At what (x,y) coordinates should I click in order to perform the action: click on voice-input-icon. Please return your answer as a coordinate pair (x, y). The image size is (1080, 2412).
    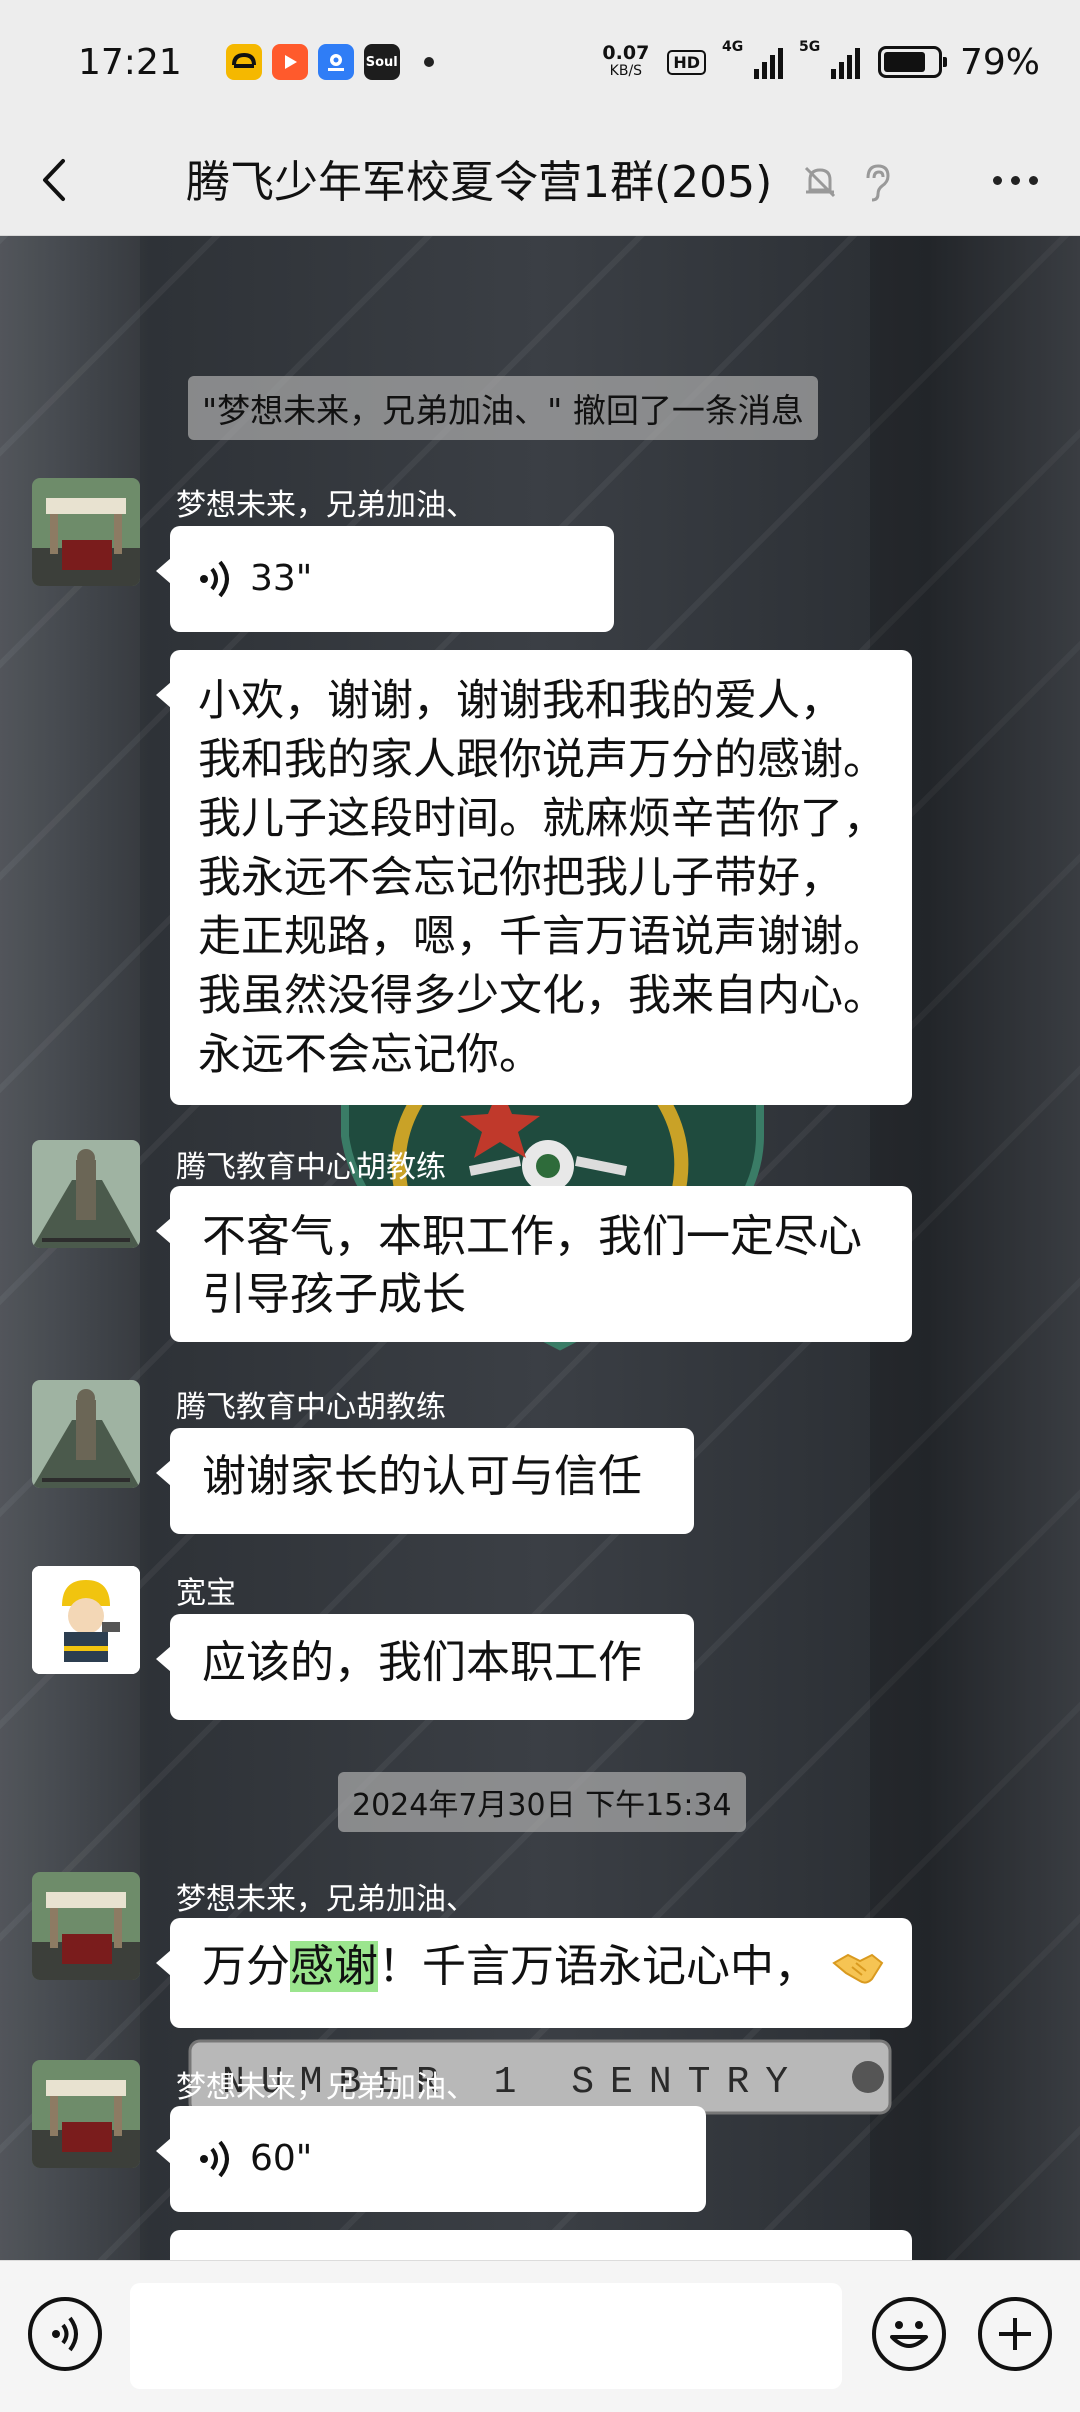
    Looking at the image, I should click on (65, 2334).